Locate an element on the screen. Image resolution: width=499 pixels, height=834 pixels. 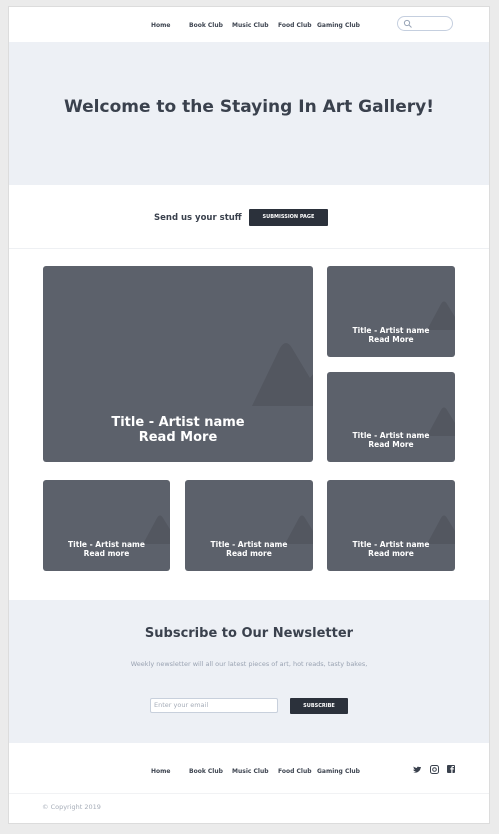
footer-nav-book-club: Book Club is located at coordinates (206, 771).